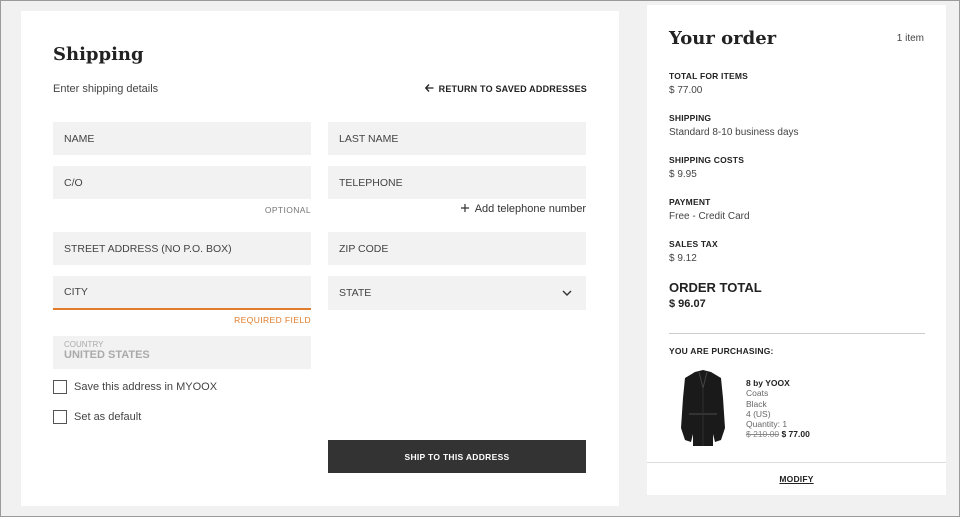  I want to click on telephone-field-label: TELEPHONE, so click(371, 182).